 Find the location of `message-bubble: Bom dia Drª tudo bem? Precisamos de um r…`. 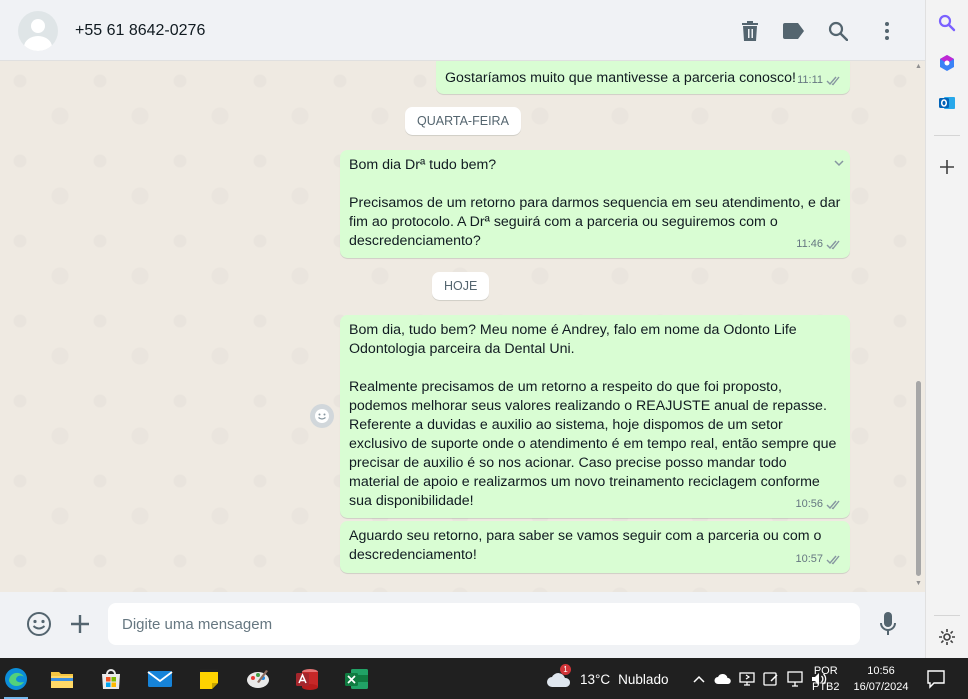

message-bubble: Bom dia Drª tudo bem? Precisamos de um r… is located at coordinates (595, 204).